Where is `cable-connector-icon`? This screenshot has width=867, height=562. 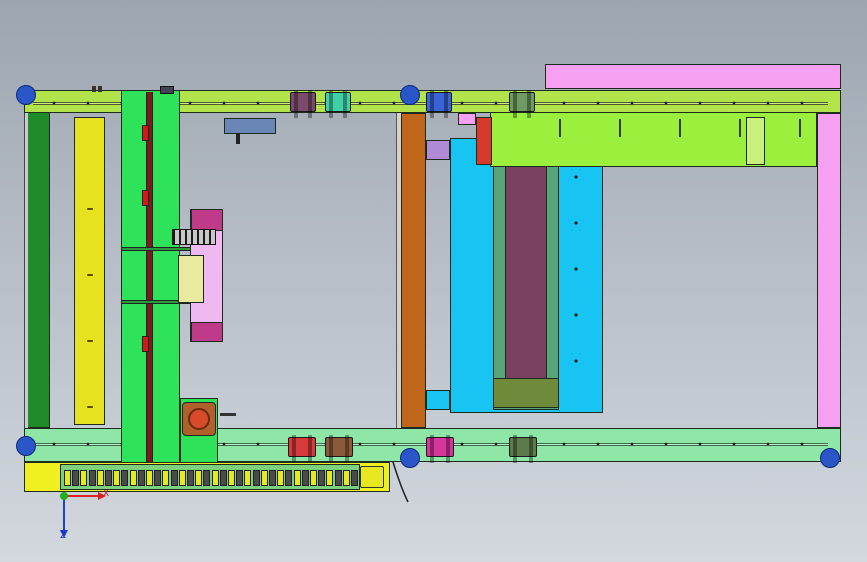
cable-connector-icon is located at coordinates (228, 414).